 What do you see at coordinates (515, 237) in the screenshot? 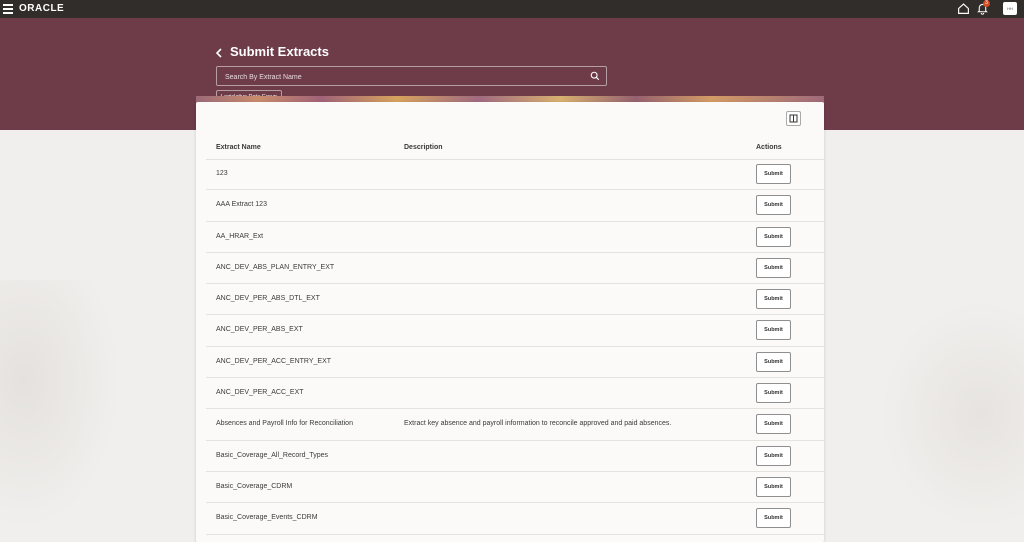
I see `table-row: AA_HRAR_Ext Submit` at bounding box center [515, 237].